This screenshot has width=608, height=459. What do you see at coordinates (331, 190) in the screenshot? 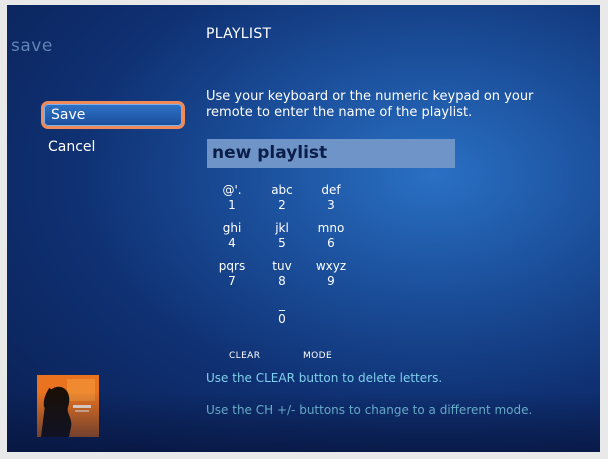
I see `keypad-key-letters: def` at bounding box center [331, 190].